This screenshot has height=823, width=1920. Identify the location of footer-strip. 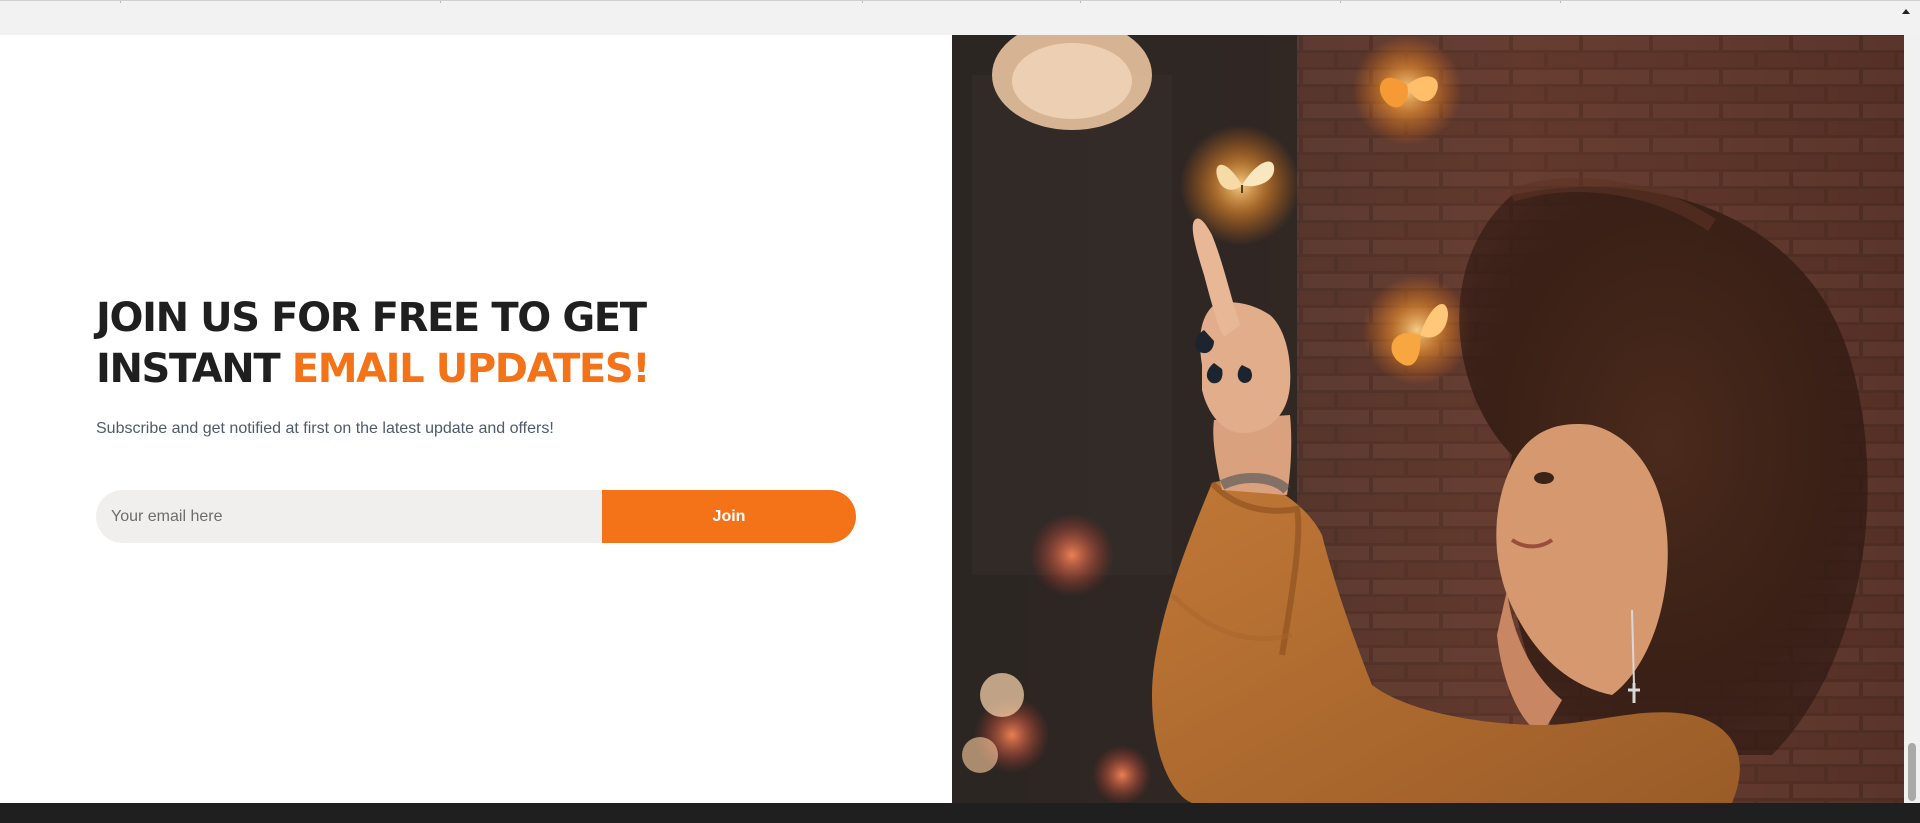
(960, 813).